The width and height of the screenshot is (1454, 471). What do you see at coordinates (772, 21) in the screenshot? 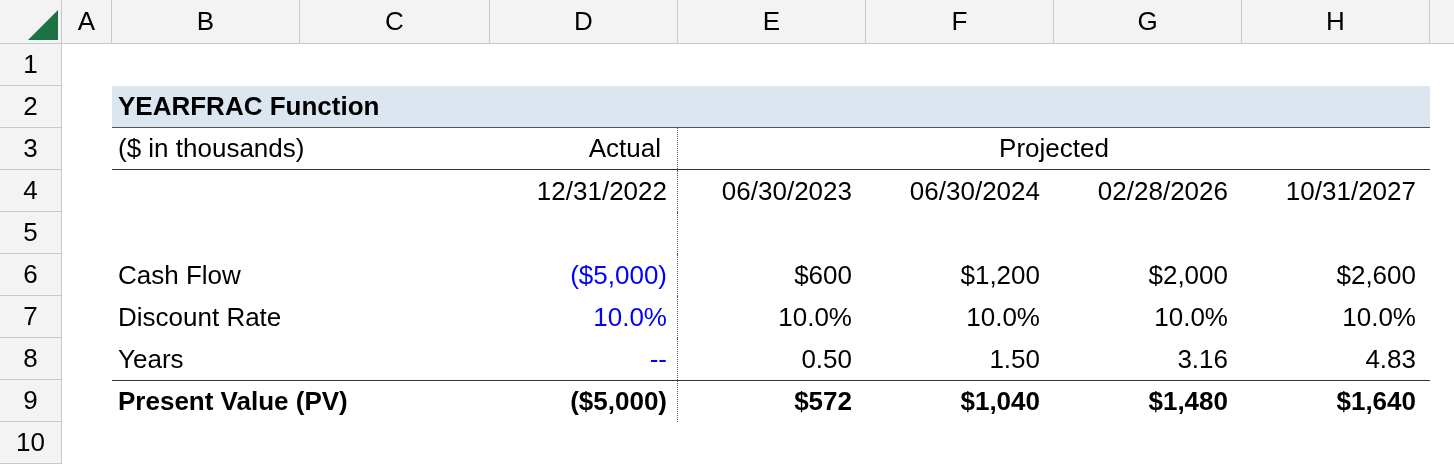
I see `column-header: E` at bounding box center [772, 21].